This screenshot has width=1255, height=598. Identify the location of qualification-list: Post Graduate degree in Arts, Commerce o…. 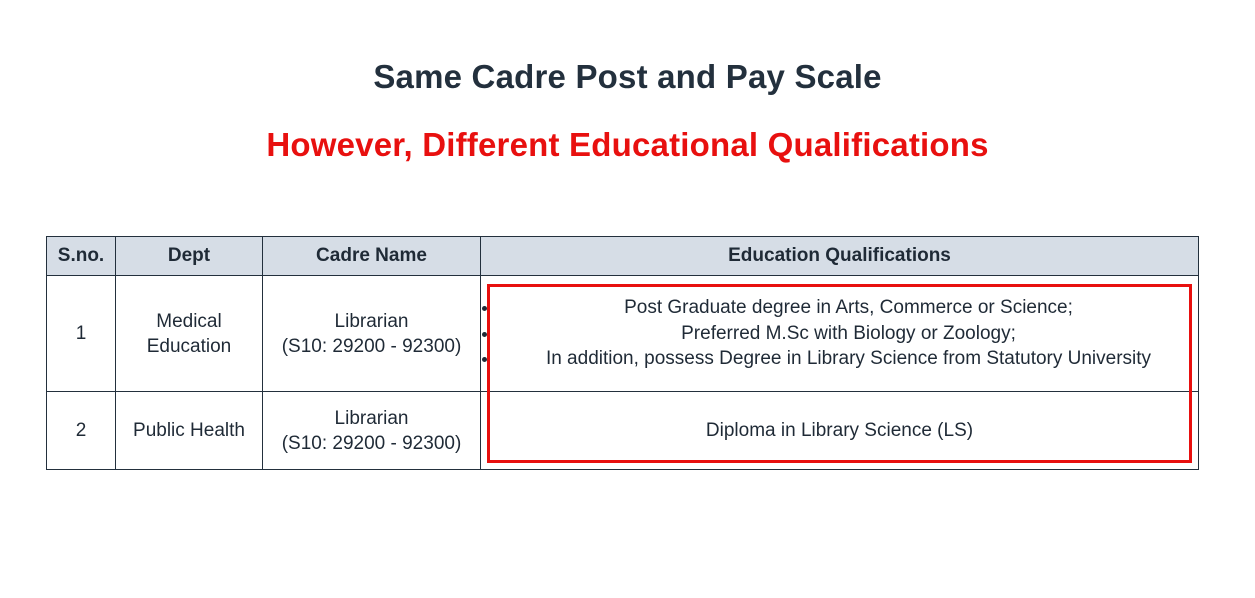
(839, 333).